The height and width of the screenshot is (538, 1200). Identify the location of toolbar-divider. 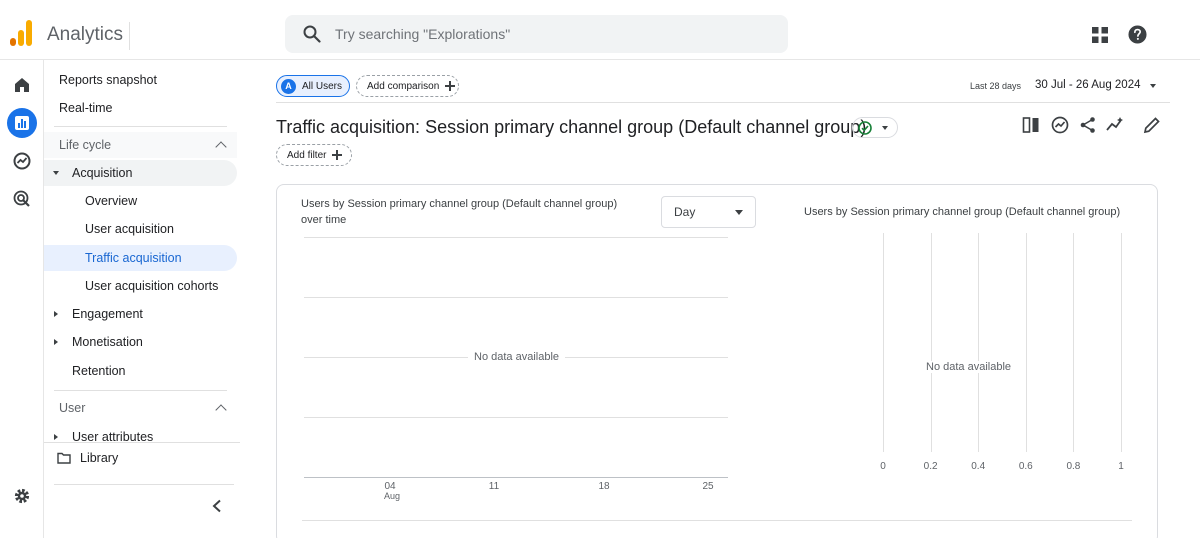
(723, 102).